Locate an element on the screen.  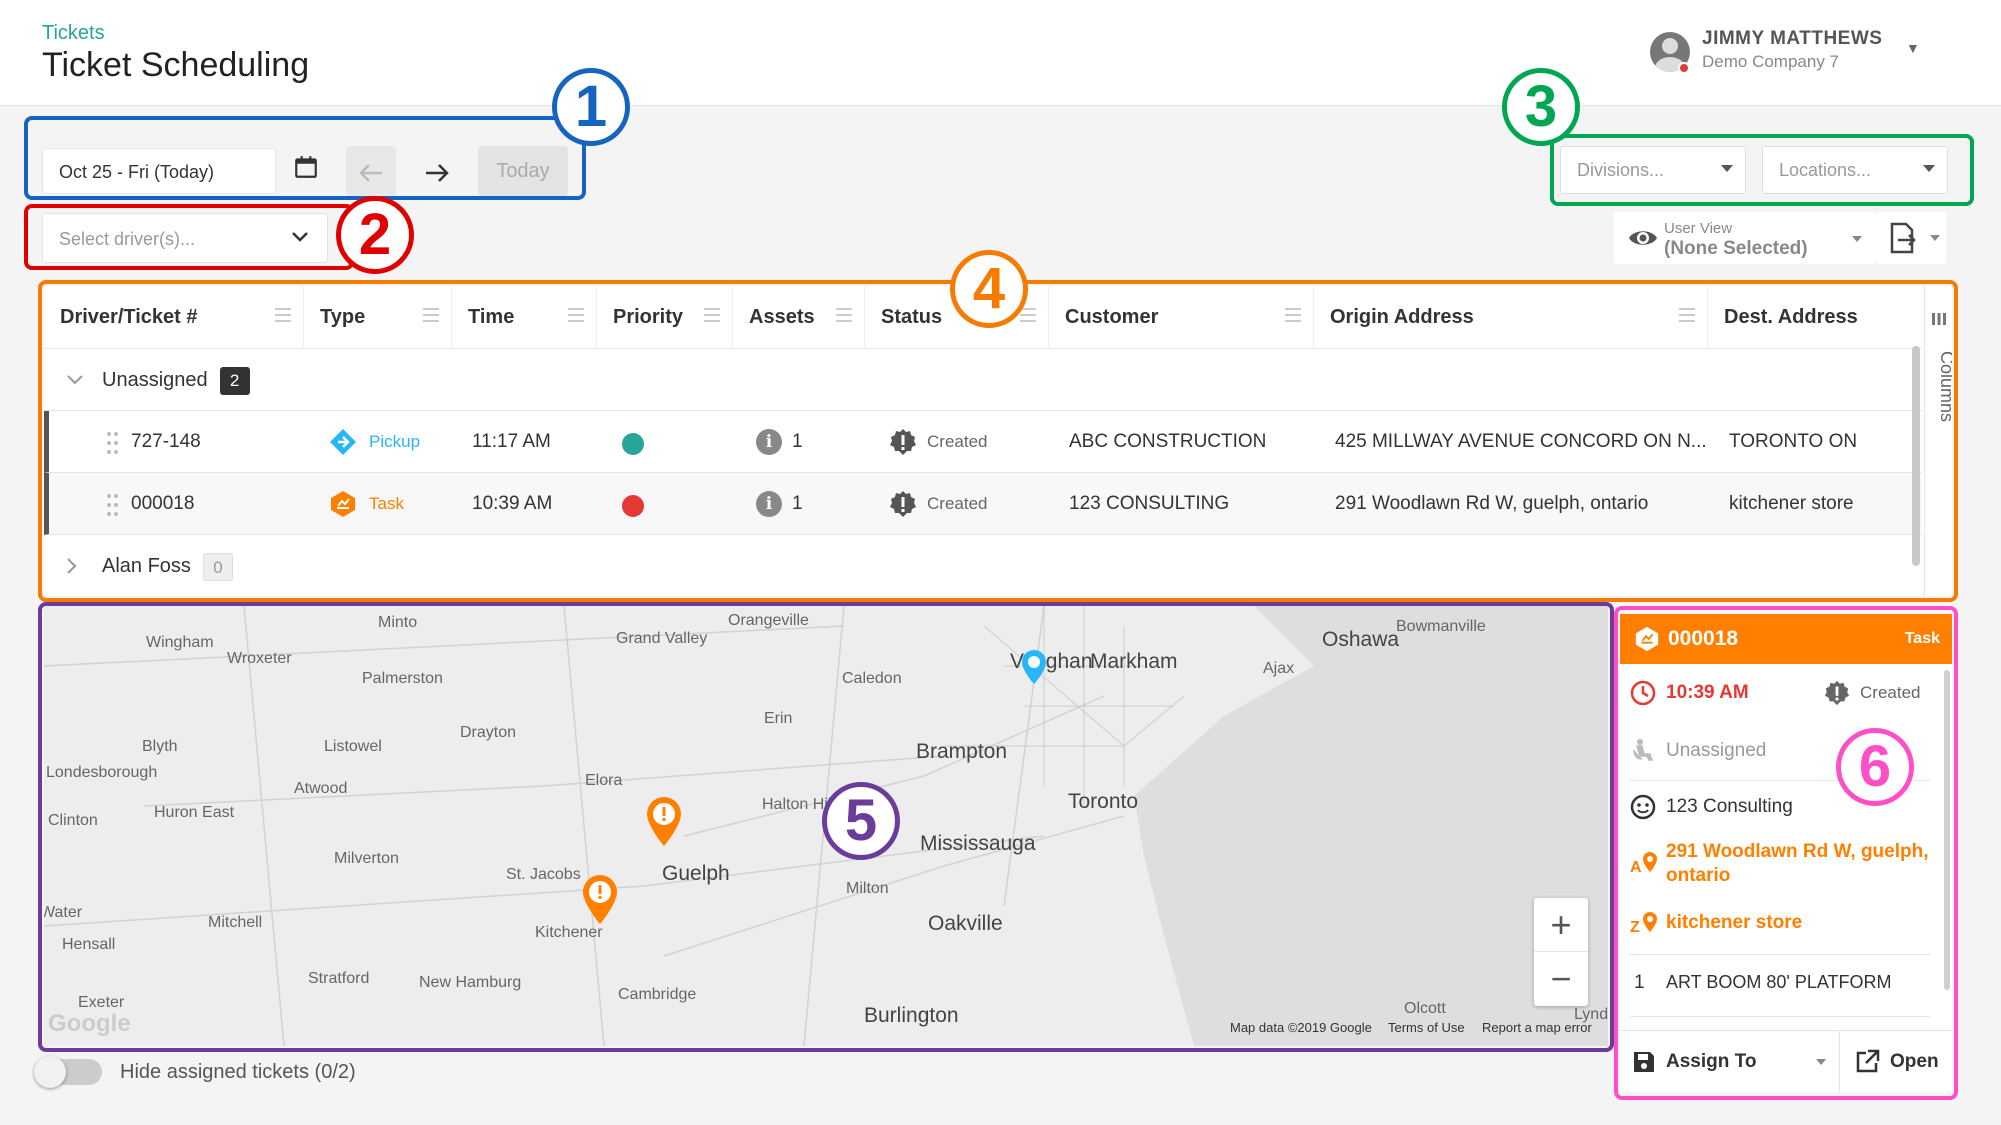
calendar-icon is located at coordinates (306, 171).